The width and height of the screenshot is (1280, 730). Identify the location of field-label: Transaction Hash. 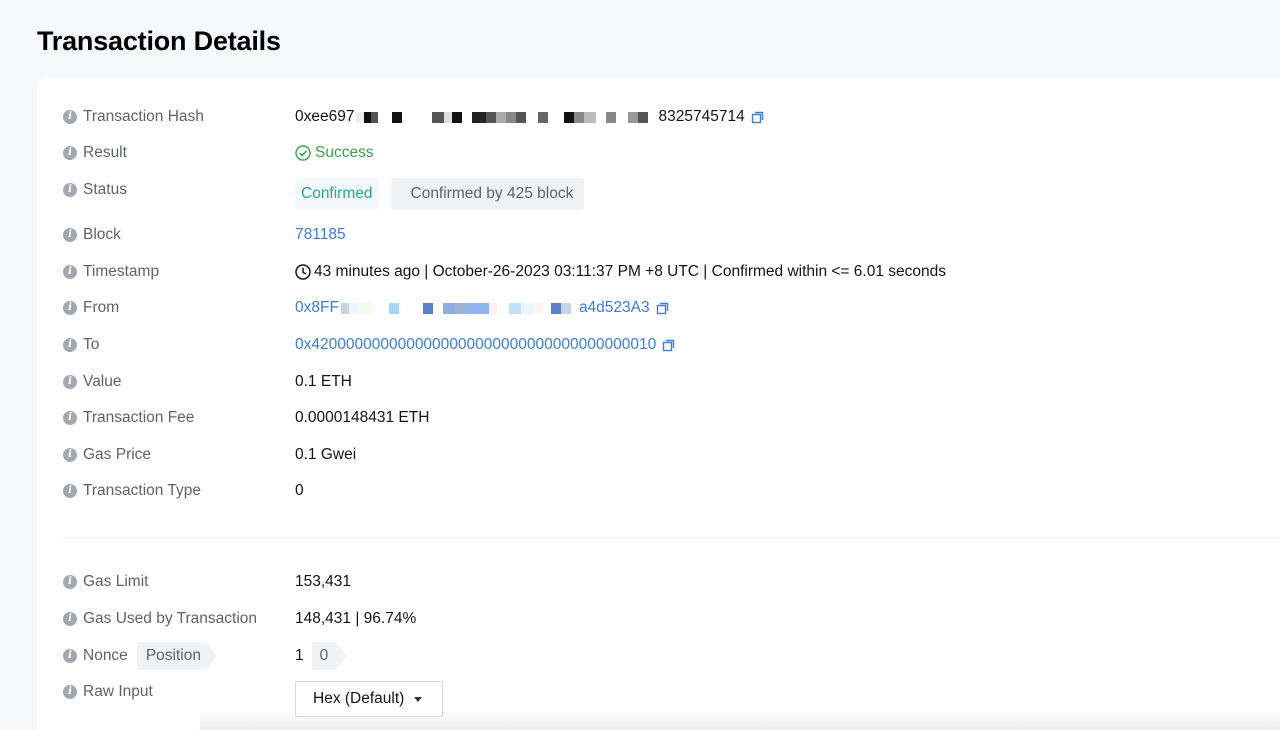
(143, 116).